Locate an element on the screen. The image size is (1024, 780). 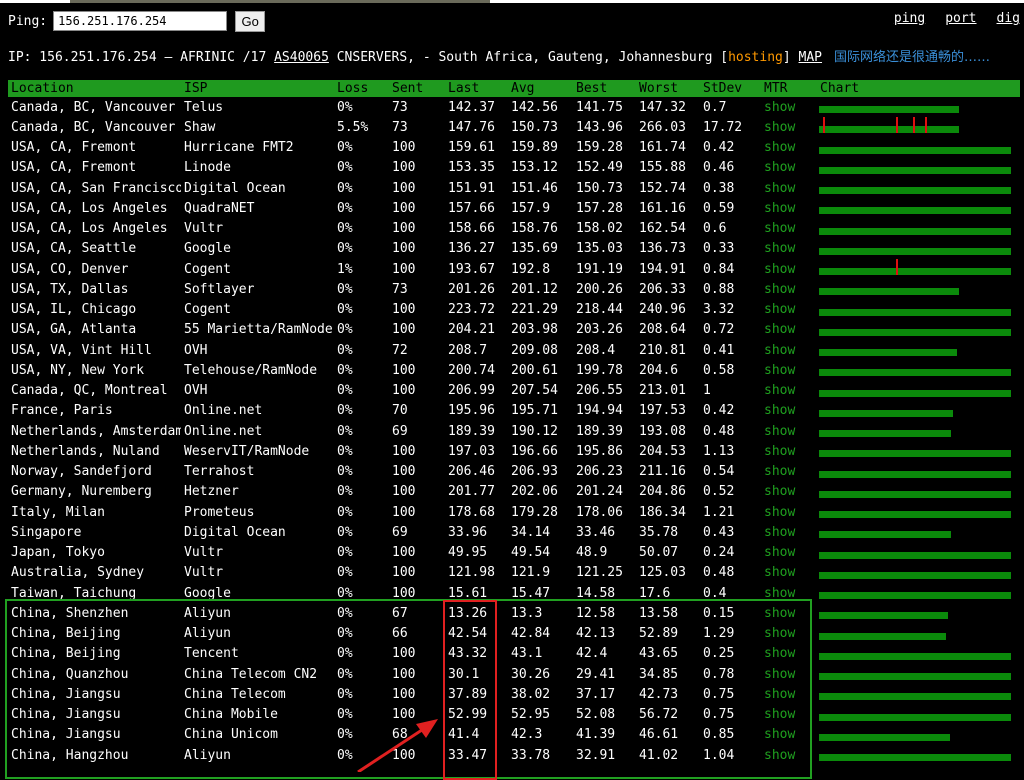
cell-stdev: 1.13 is located at coordinates (719, 451).